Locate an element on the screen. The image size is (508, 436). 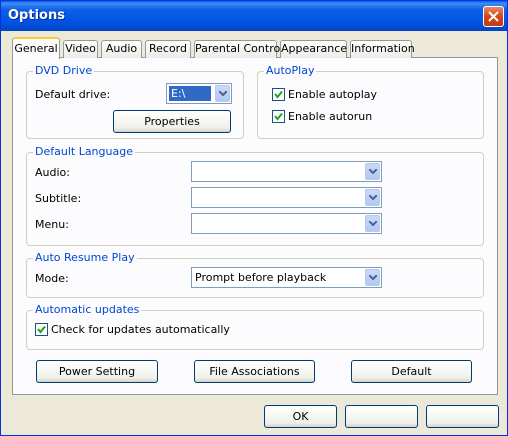
default-drive-value: E:\ is located at coordinates (190, 93).